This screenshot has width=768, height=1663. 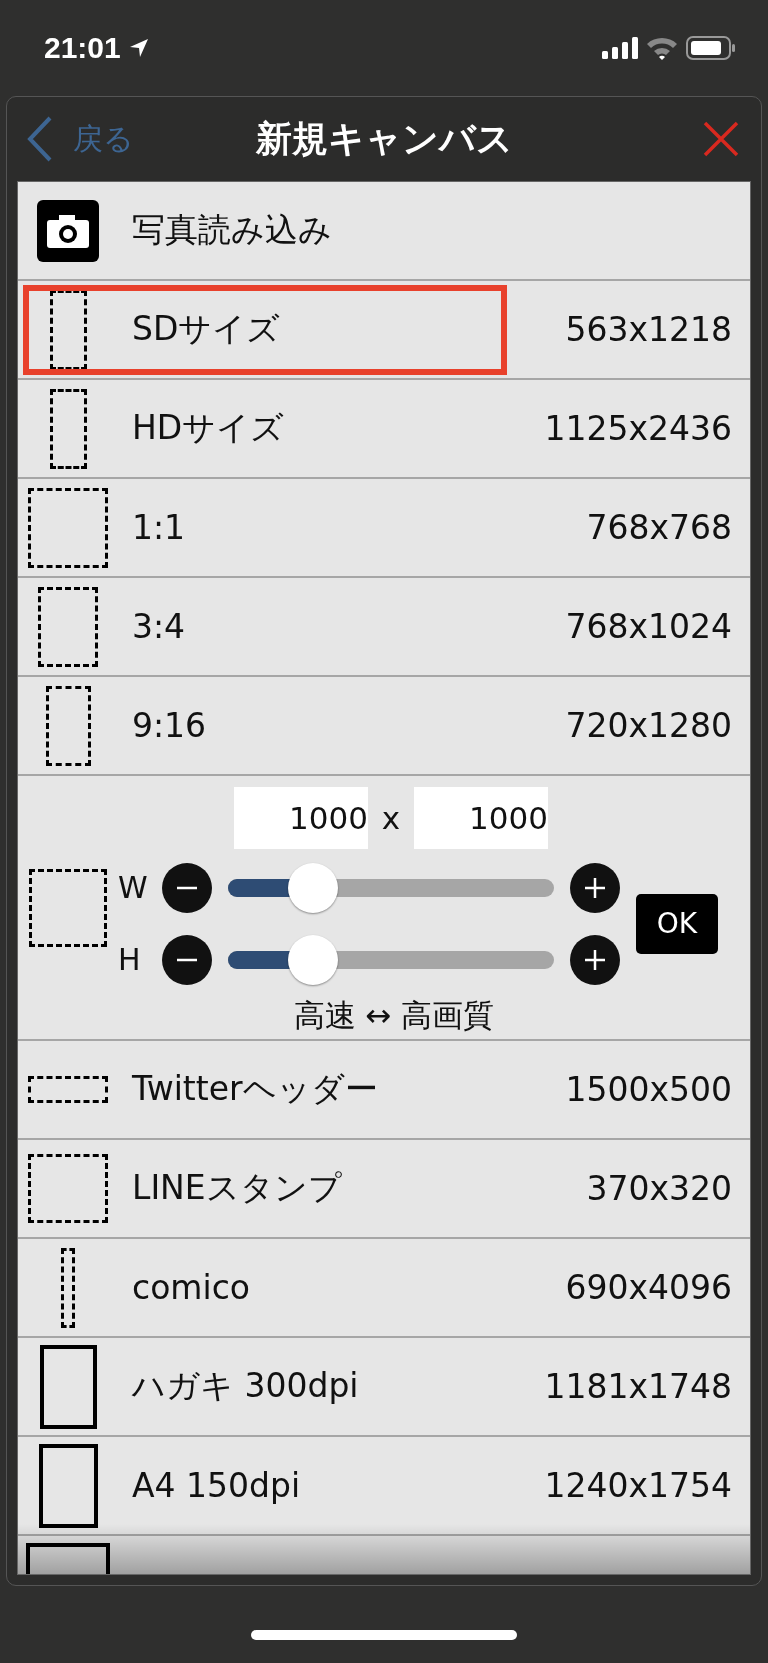 I want to click on signal-icon, so click(x=620, y=48).